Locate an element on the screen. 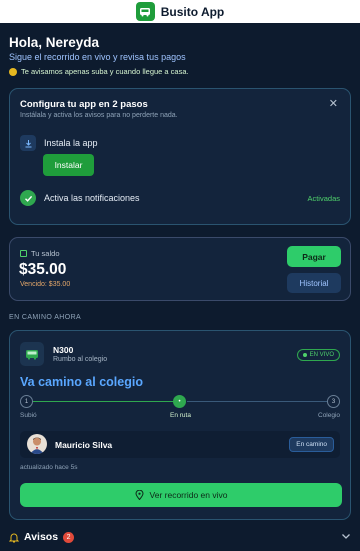 The height and width of the screenshot is (551, 360). step-node-3: 3 is located at coordinates (333, 401).